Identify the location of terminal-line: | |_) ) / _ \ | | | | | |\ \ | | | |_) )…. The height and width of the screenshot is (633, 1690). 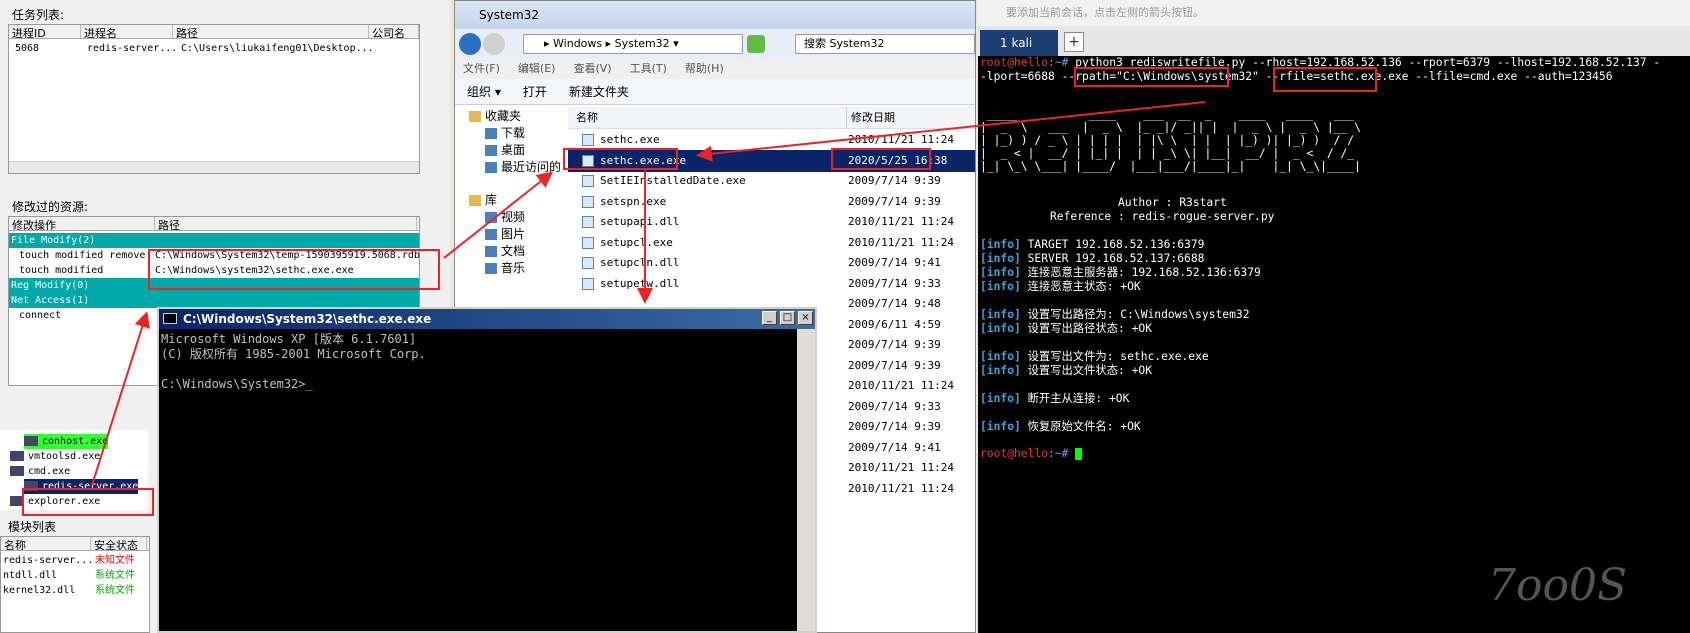
(1170, 141).